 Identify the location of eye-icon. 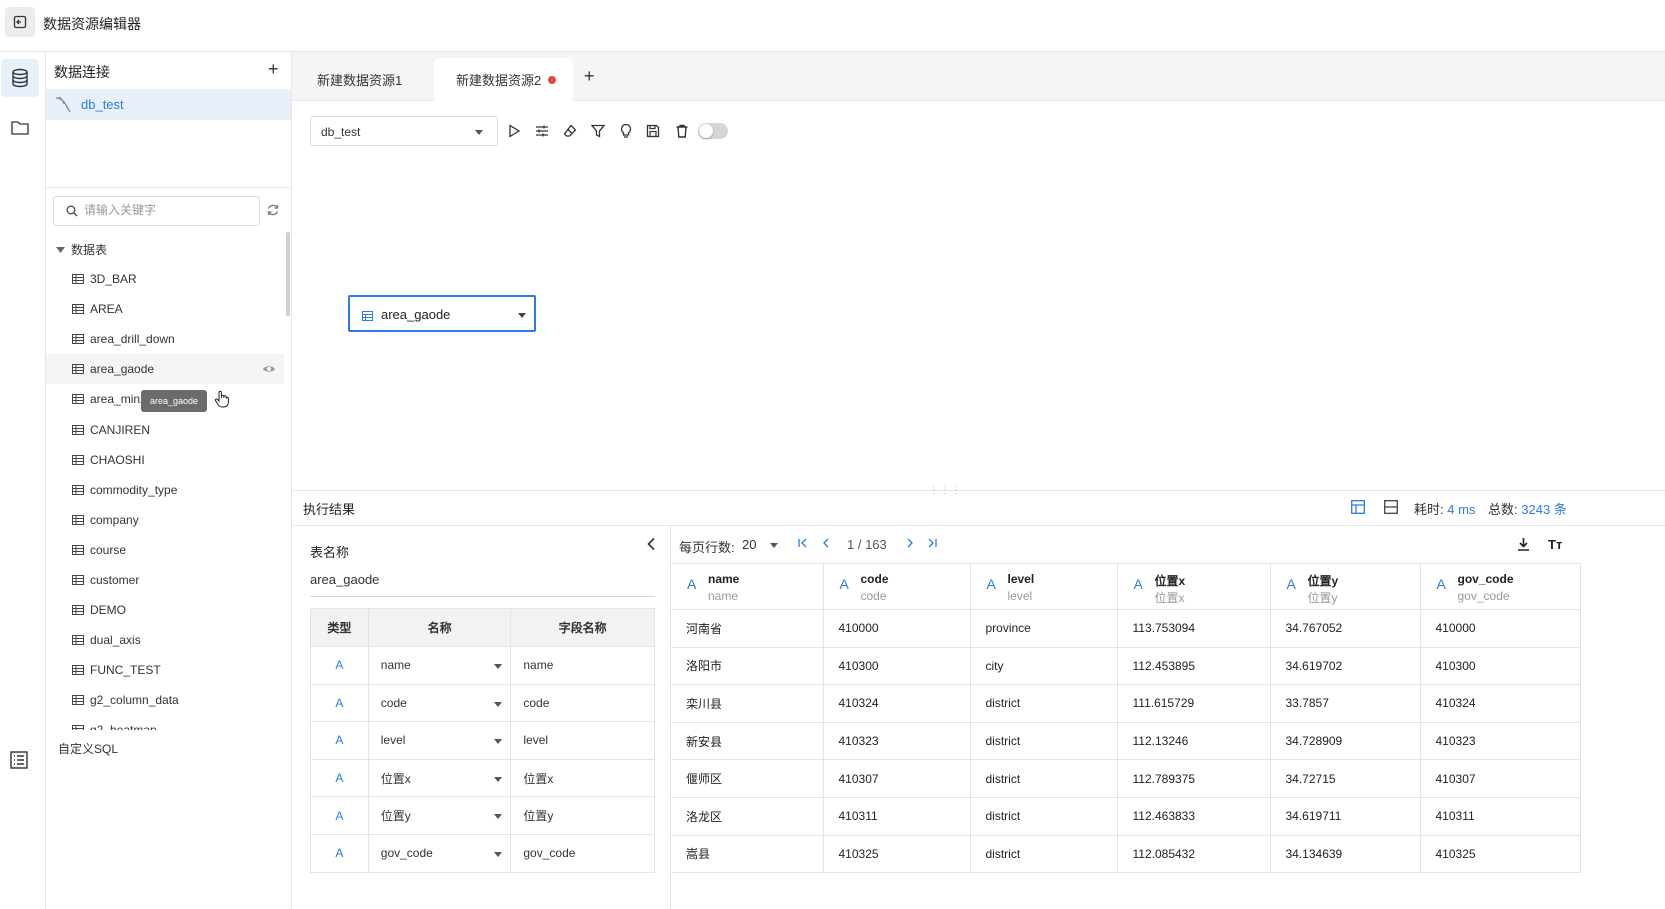
(269, 369).